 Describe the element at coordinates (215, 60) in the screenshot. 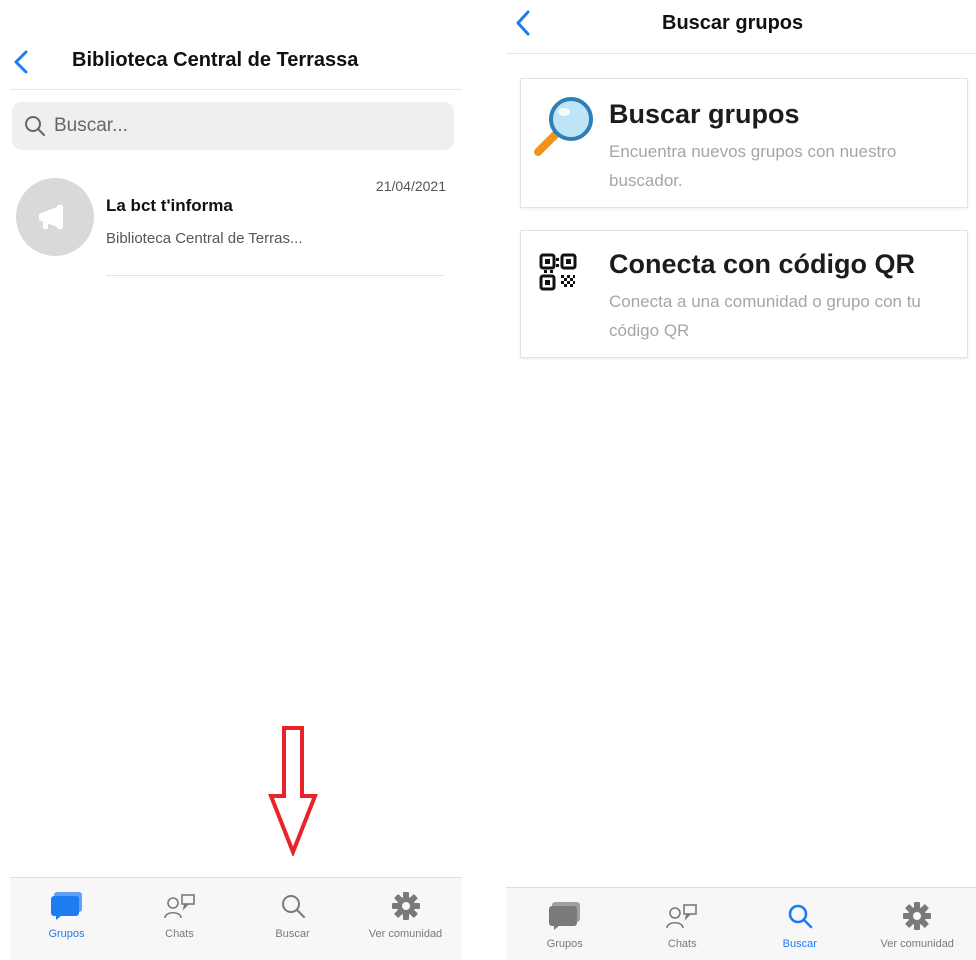

I see `page-title: Biblioteca Central de Terrassa` at that location.